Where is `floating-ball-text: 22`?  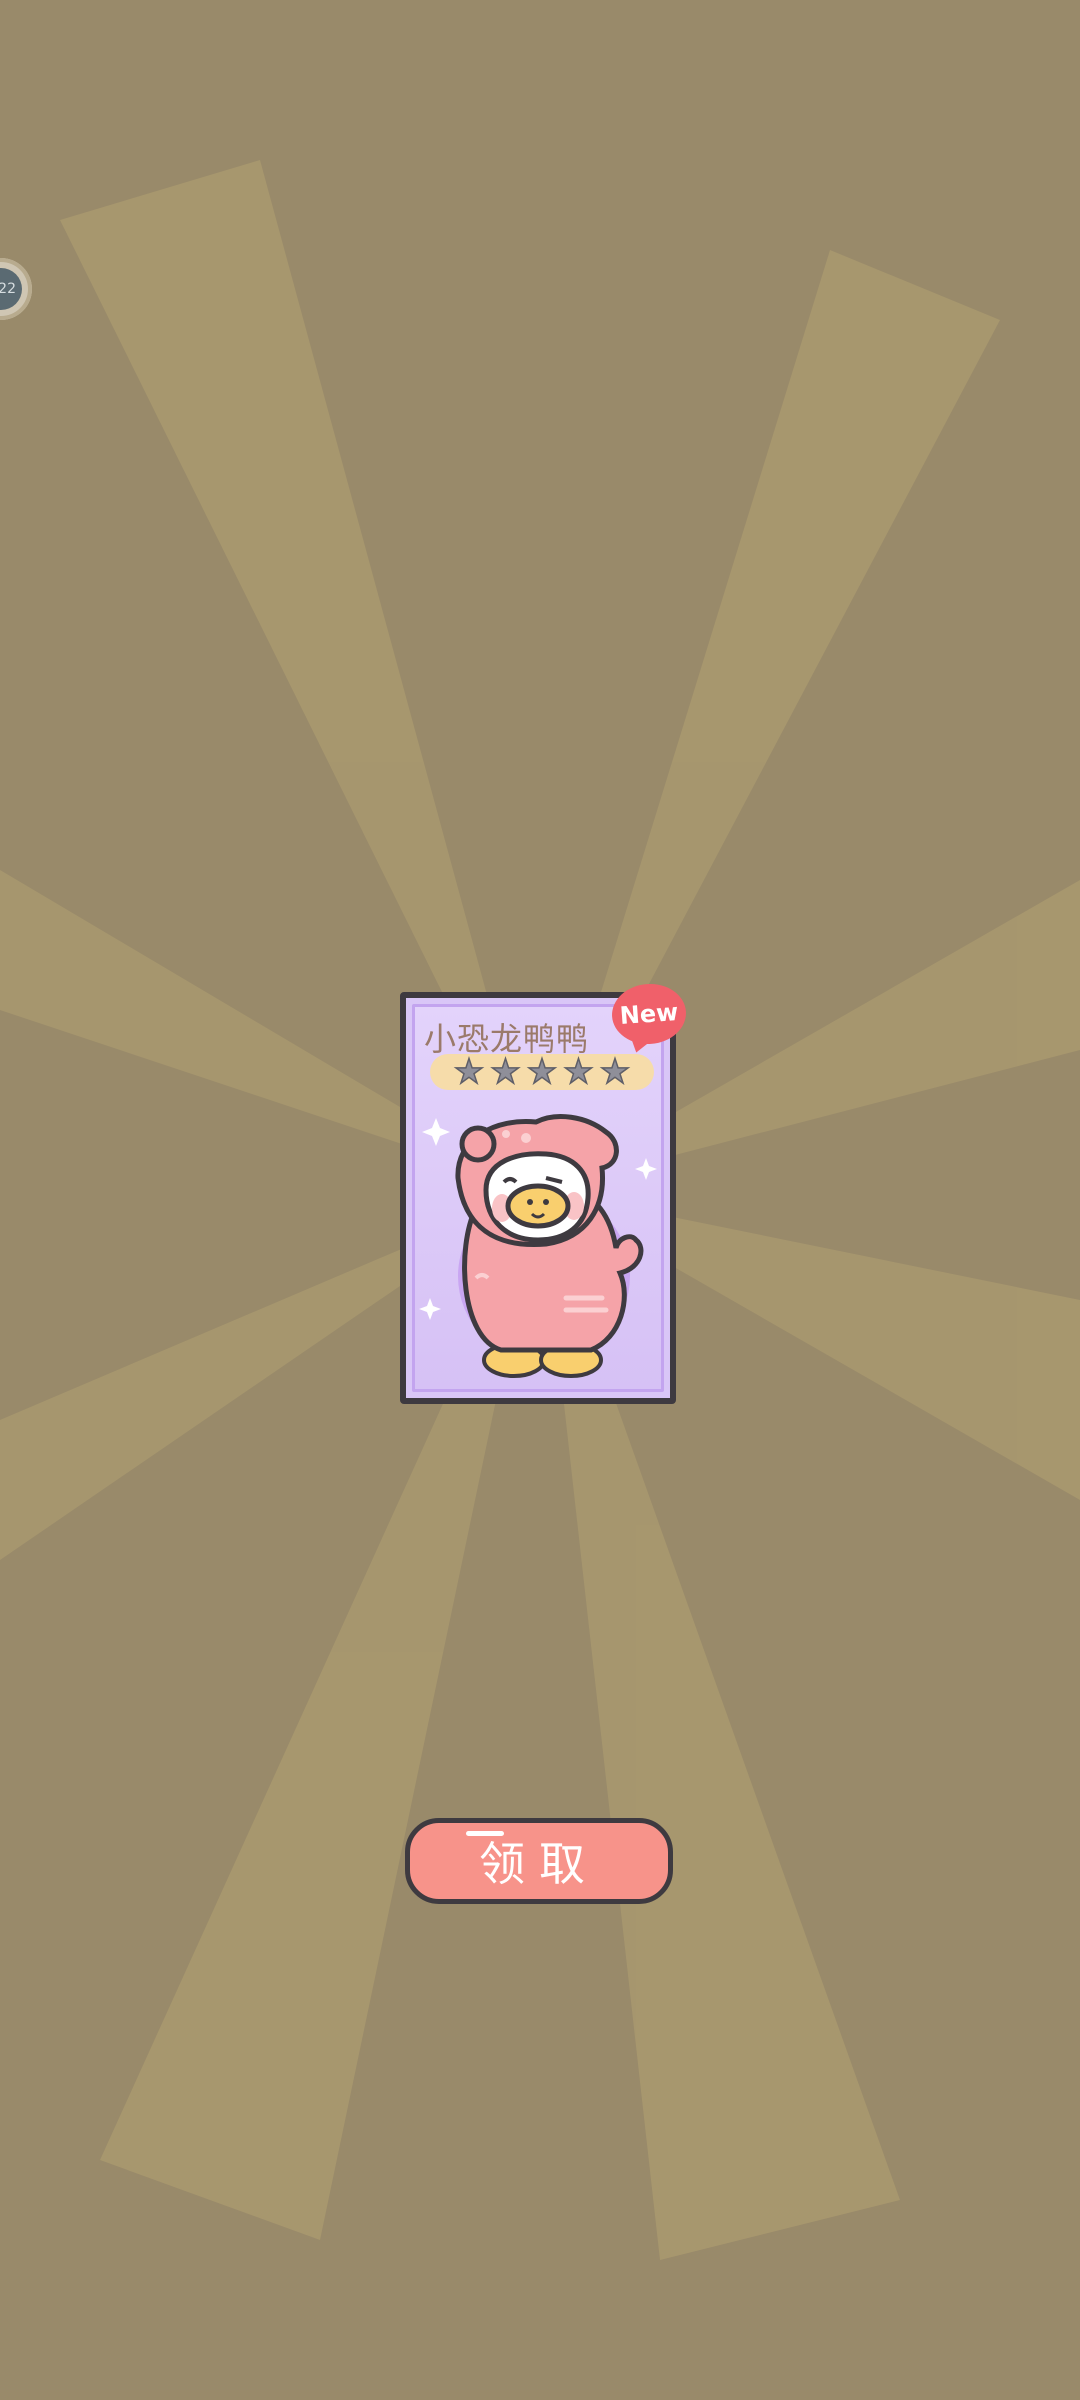
floating-ball-text: 22 is located at coordinates (8, 289).